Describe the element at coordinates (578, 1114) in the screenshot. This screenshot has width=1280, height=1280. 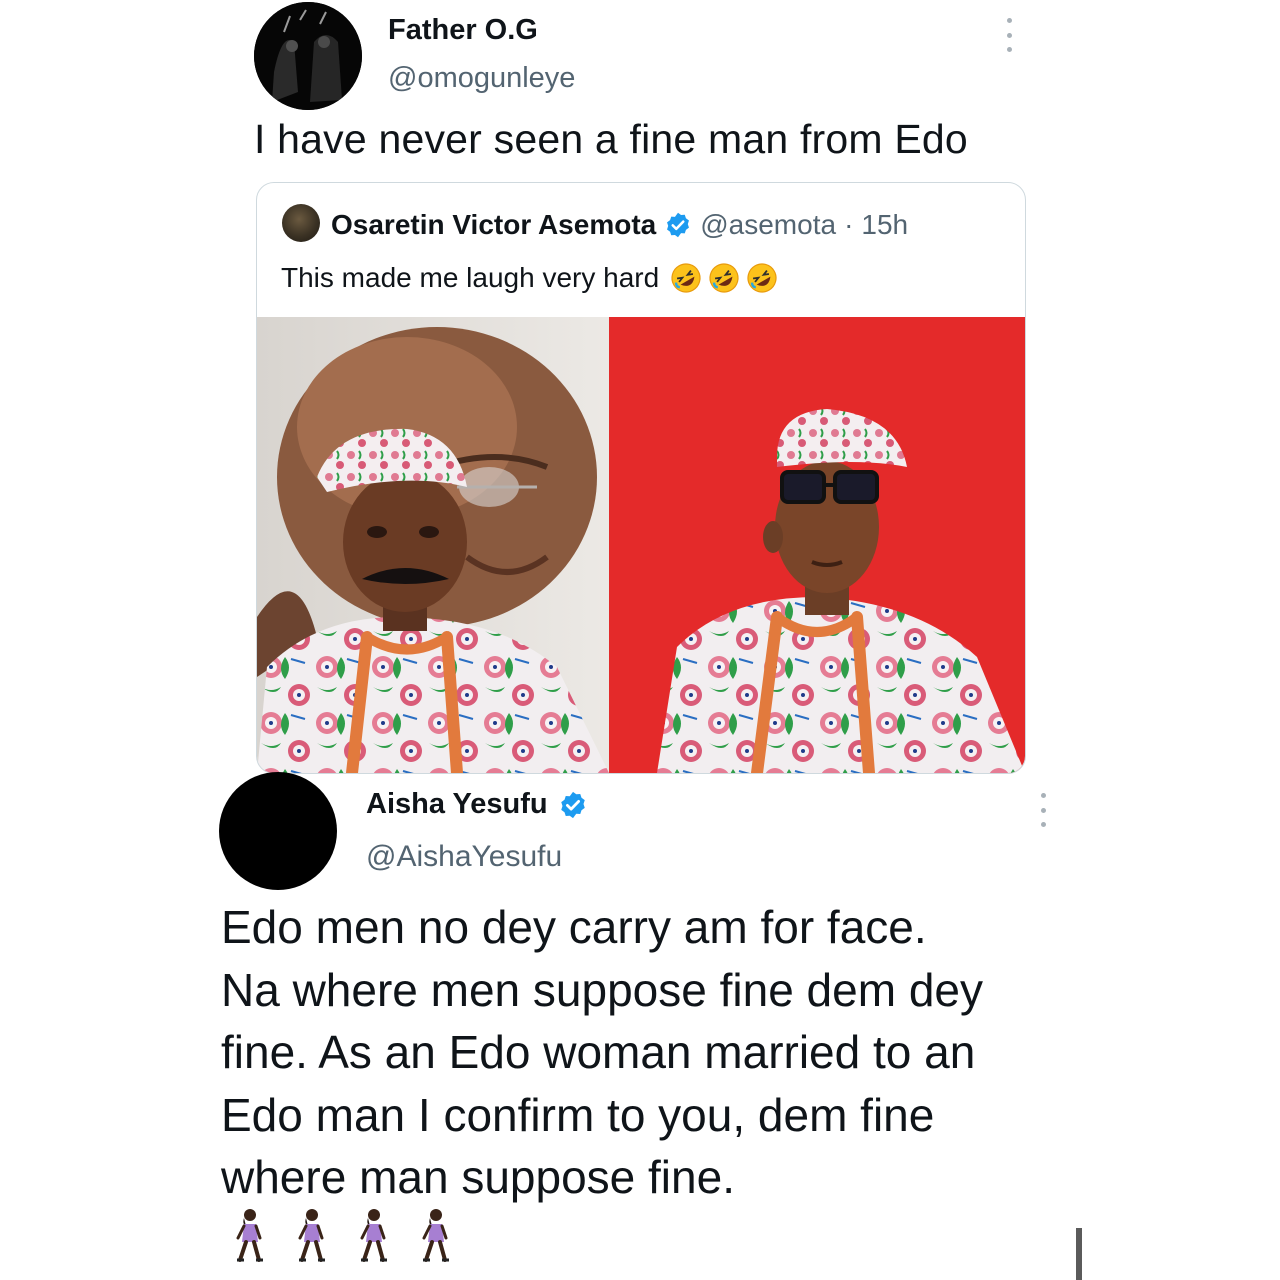
I see `reply-text-line: Edo man I confirm to you, dem fine` at that location.